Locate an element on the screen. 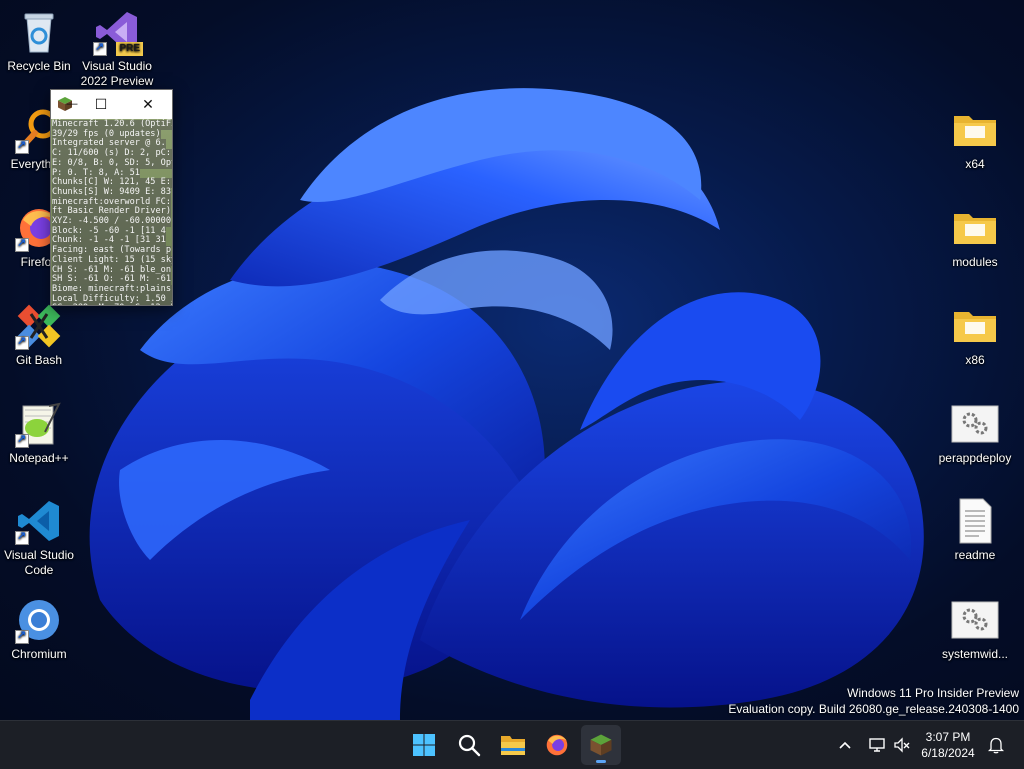 The image size is (1024, 769). desktop-icon-label: Chromium is located at coordinates (39, 654).